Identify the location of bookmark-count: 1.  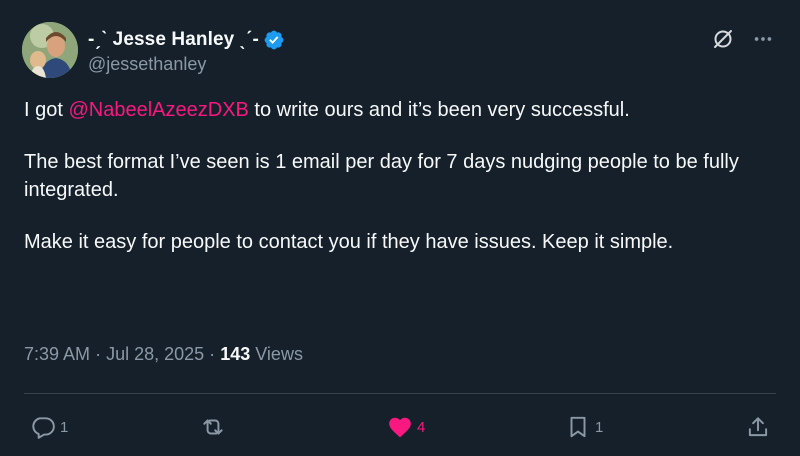
(599, 427).